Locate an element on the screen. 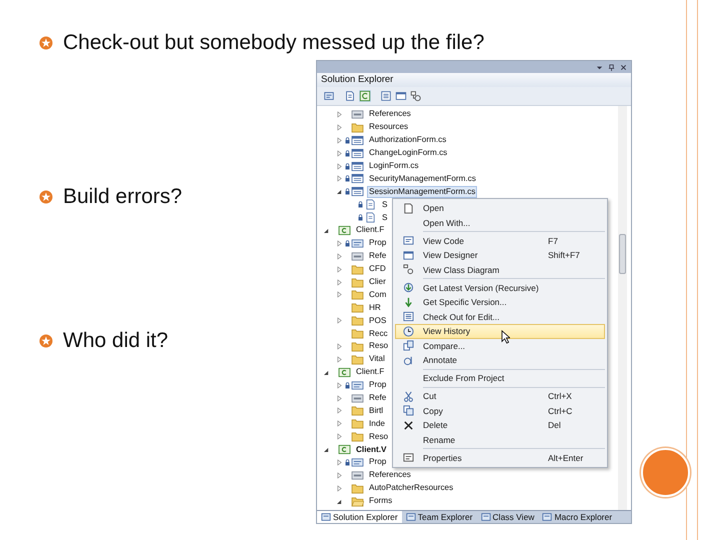 The image size is (720, 540). class-diagram-icon is located at coordinates (416, 96).